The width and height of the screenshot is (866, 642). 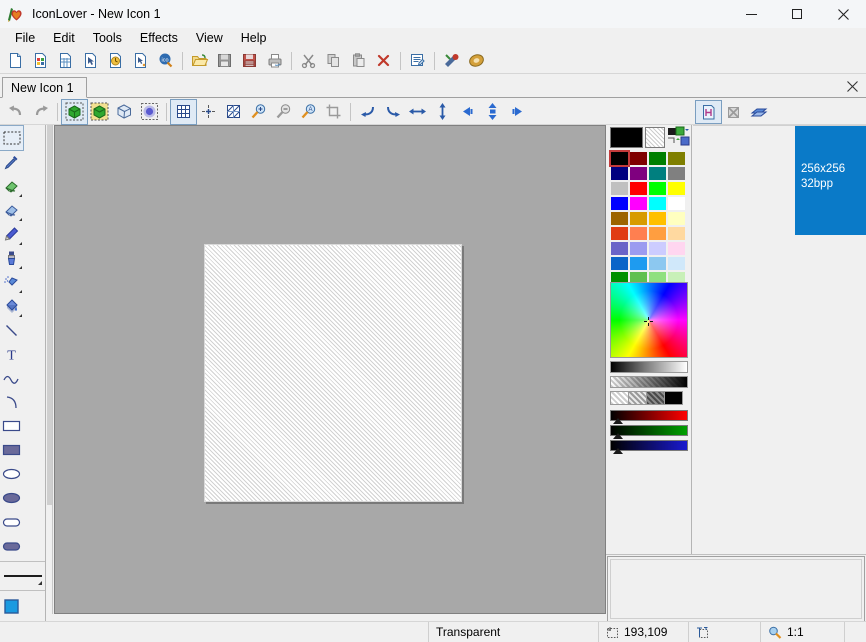 I want to click on minimize-button, so click(x=751, y=14).